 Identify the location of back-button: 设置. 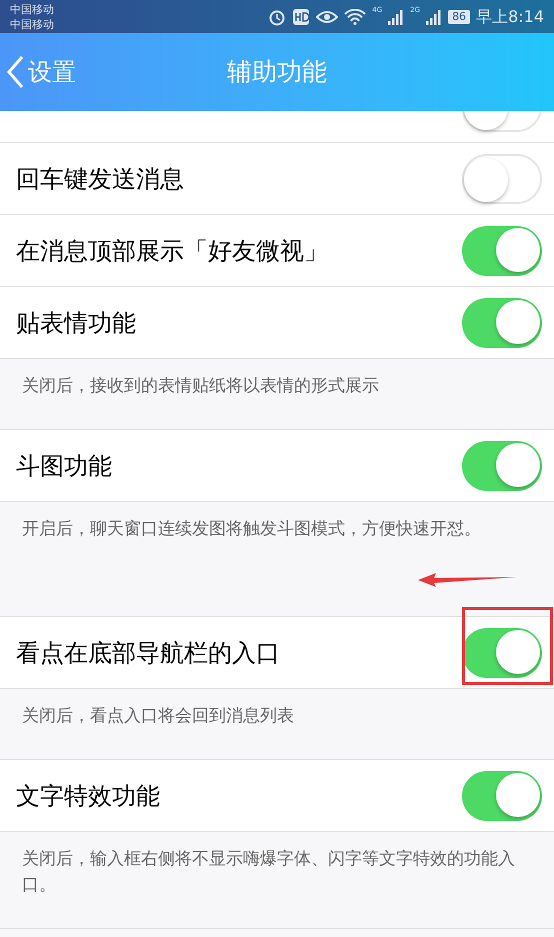
(38, 72).